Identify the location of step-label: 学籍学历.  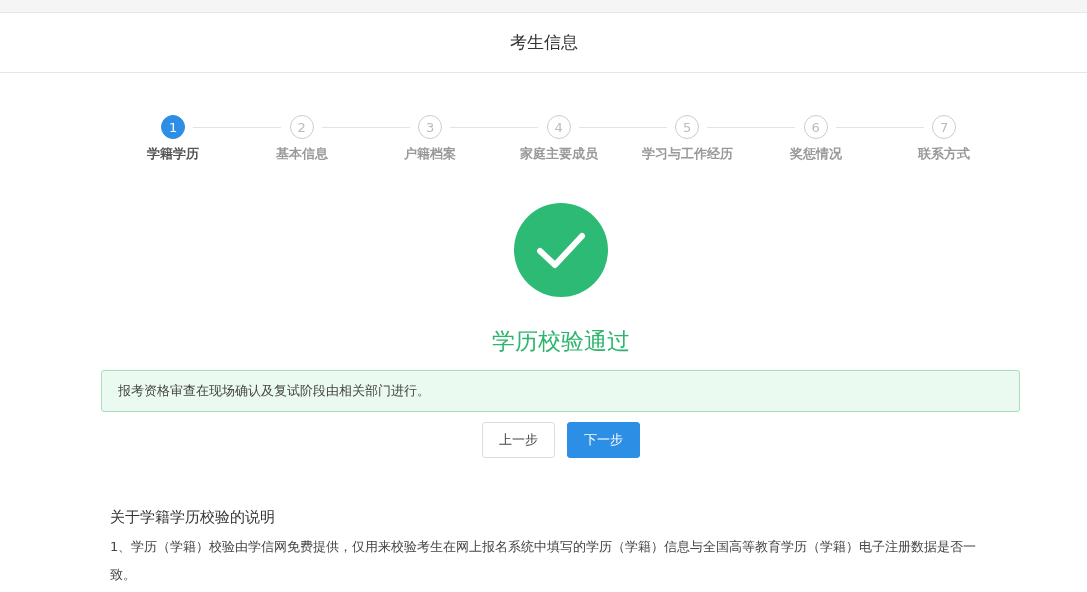
(173, 154).